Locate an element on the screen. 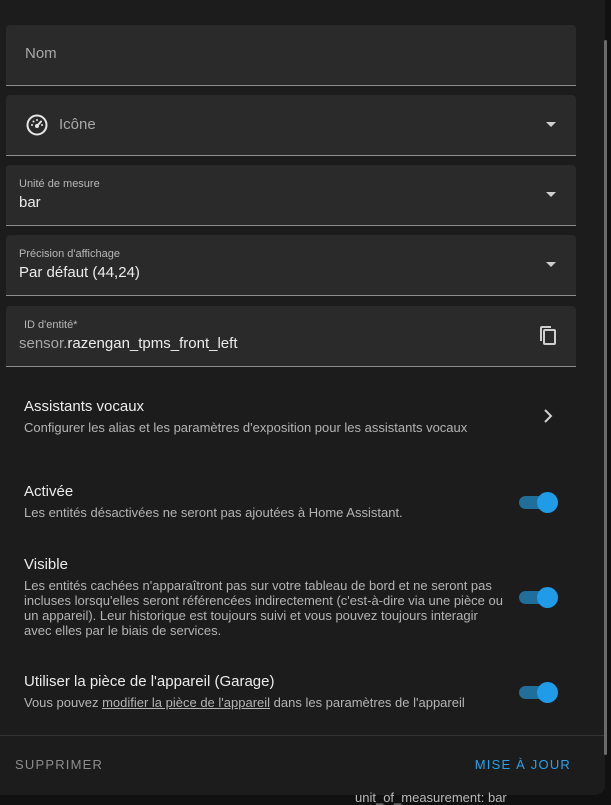 The image size is (611, 805). entity-id-prefix: sensor. is located at coordinates (43, 343).